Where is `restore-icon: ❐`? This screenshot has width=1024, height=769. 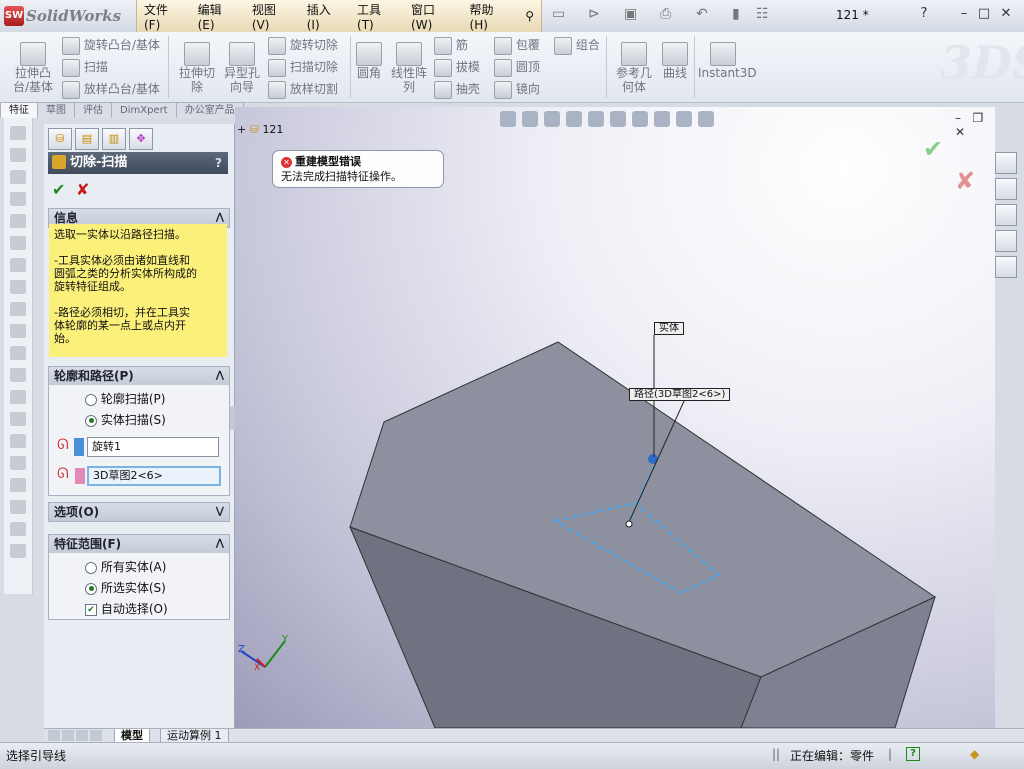
restore-icon: ❐ is located at coordinates (977, 118).